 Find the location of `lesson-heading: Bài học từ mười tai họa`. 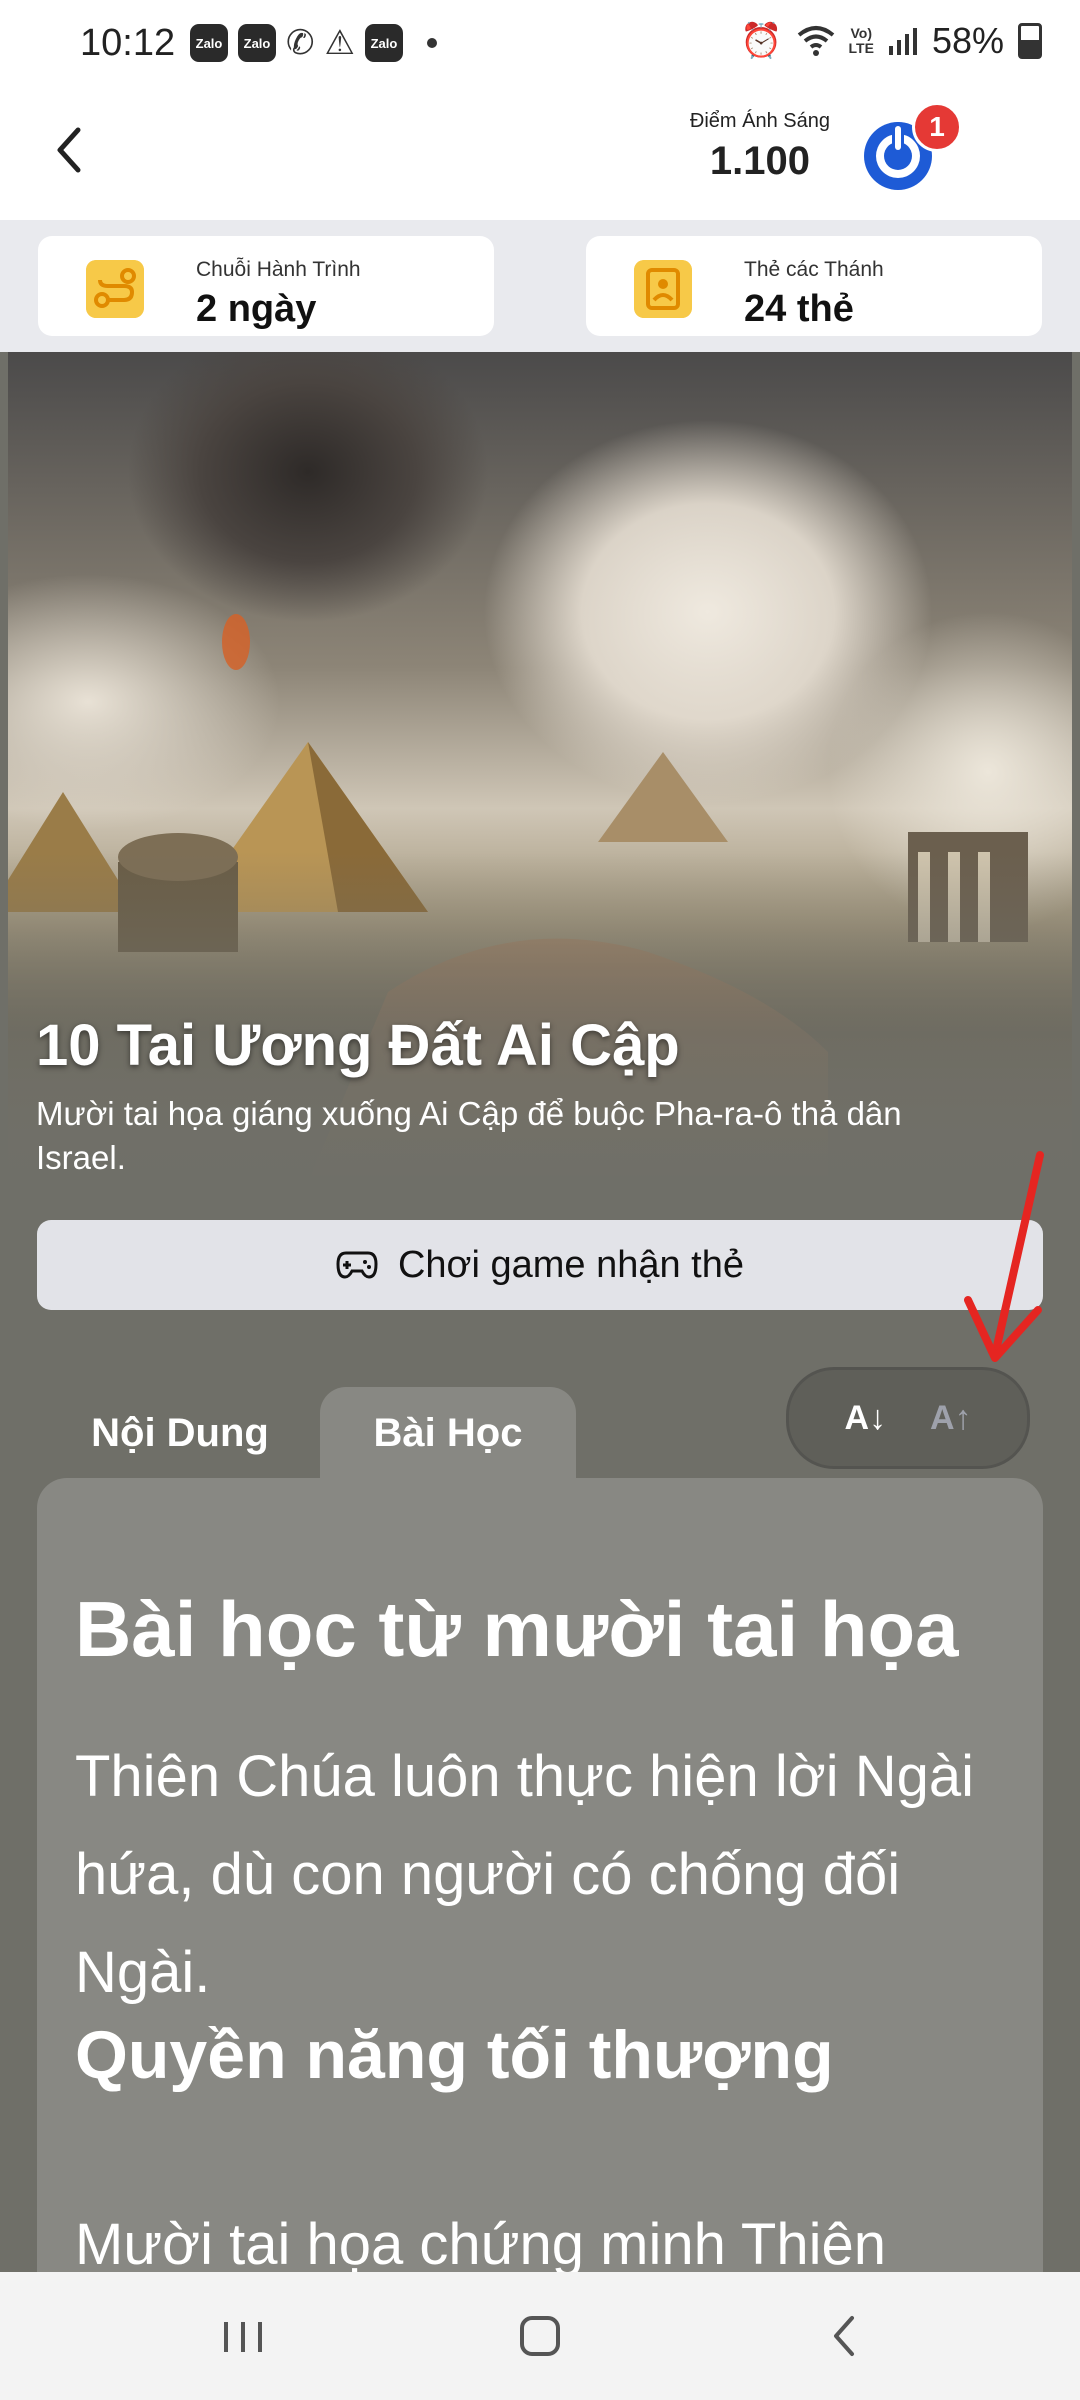

lesson-heading: Bài học từ mười tai họa is located at coordinates (517, 1629).